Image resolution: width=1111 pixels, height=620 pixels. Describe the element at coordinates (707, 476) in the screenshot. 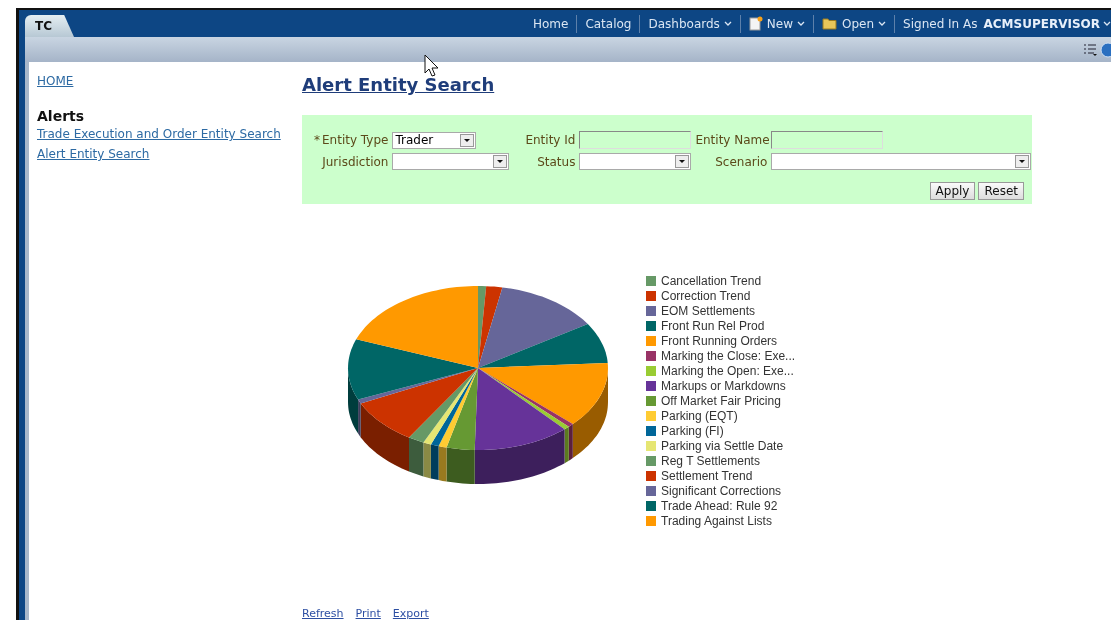

I see `legend-label: Settlement Trend` at that location.